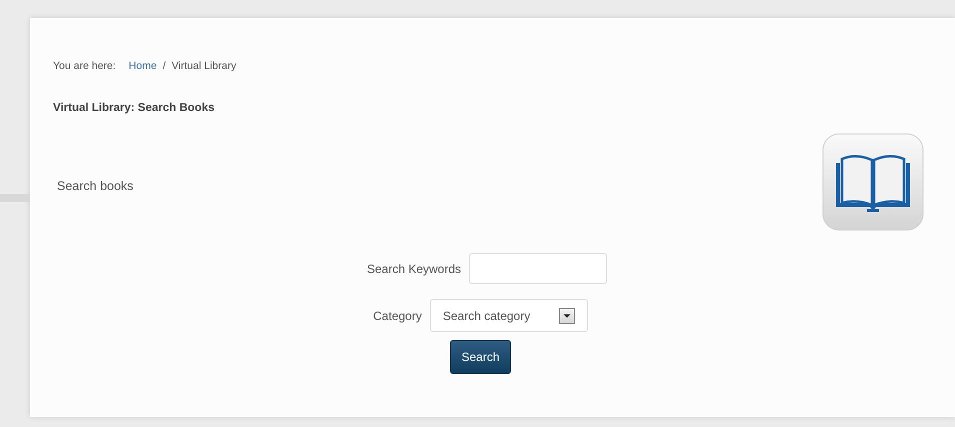 The width and height of the screenshot is (955, 427). What do you see at coordinates (480, 357) in the screenshot?
I see `search-button: Search` at bounding box center [480, 357].